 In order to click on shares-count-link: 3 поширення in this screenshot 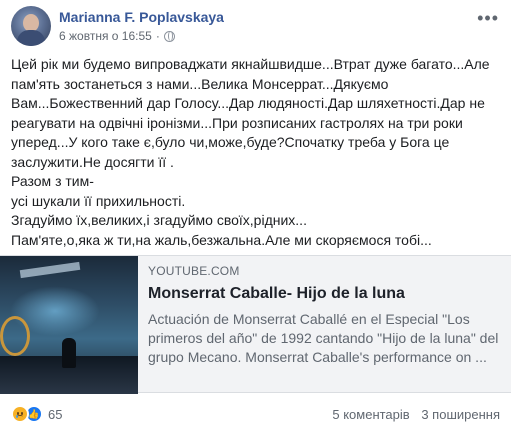, I will do `click(460, 414)`.